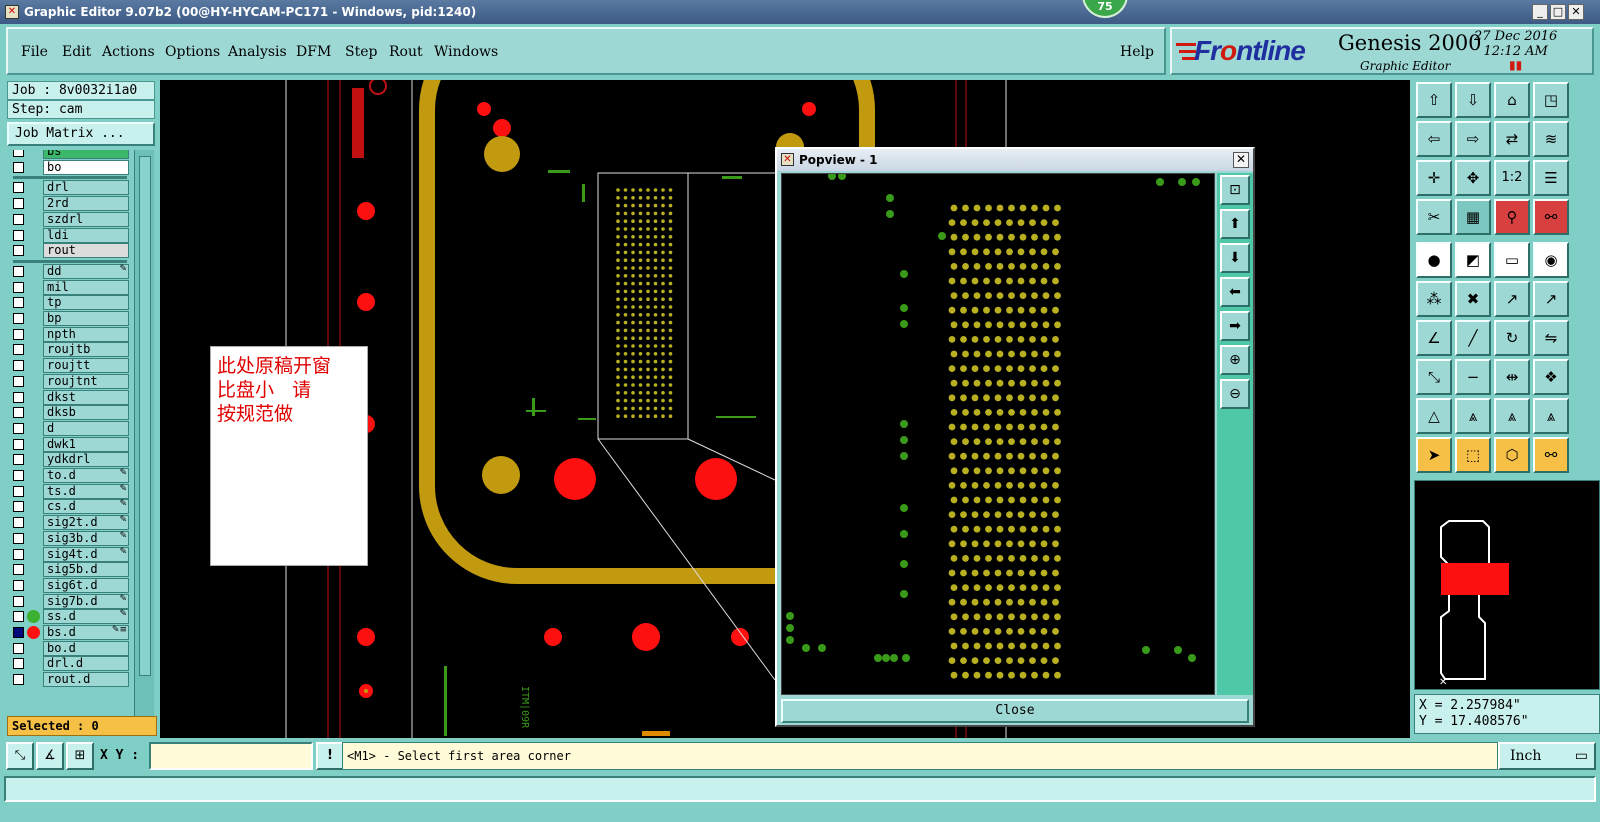 This screenshot has width=1600, height=822. I want to click on pan-down-icon: ⇩, so click(1473, 100).